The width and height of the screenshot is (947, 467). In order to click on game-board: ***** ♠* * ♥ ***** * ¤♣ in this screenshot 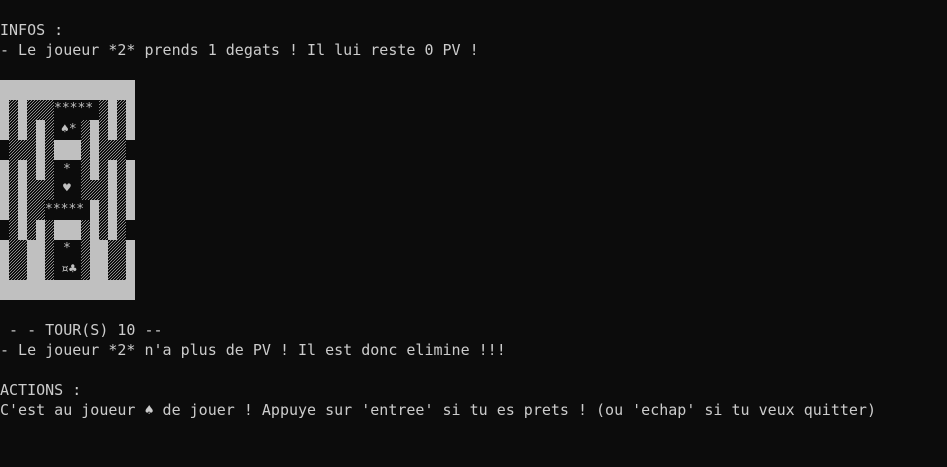, I will do `click(67, 190)`.